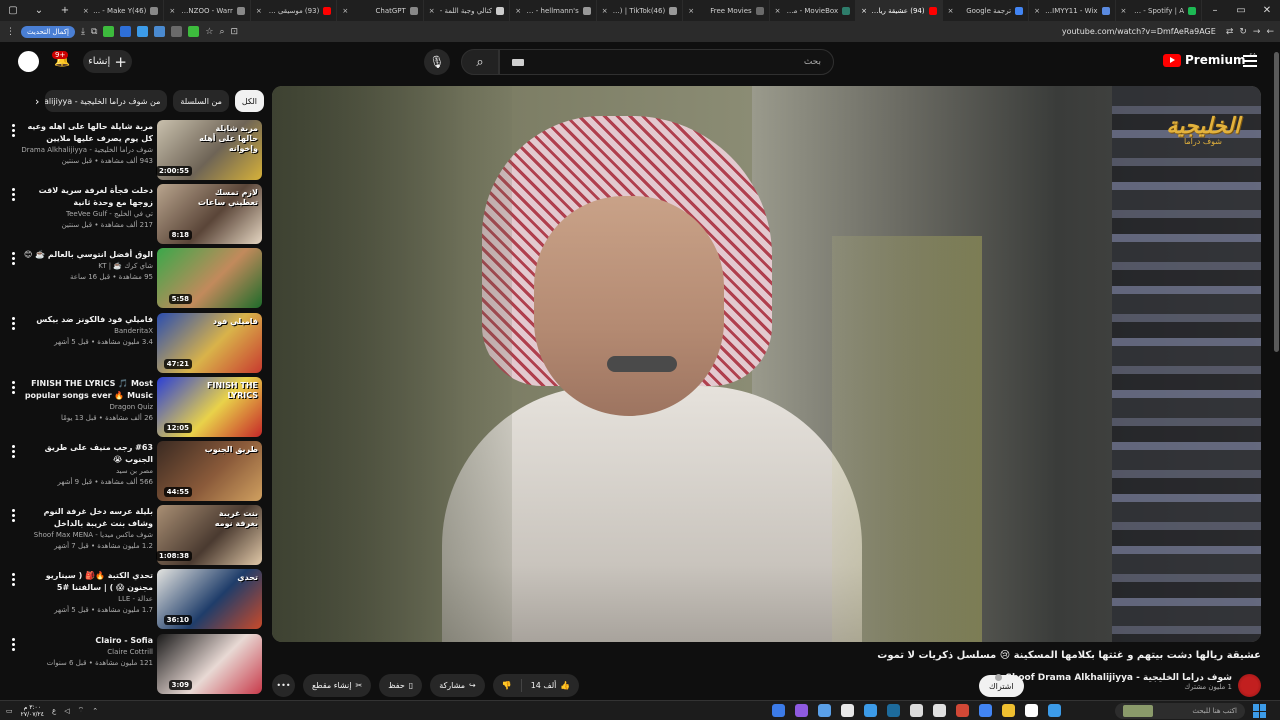 The image size is (1280, 720). Describe the element at coordinates (235, 32) in the screenshot. I see `install-app-icon: ⊡` at that location.